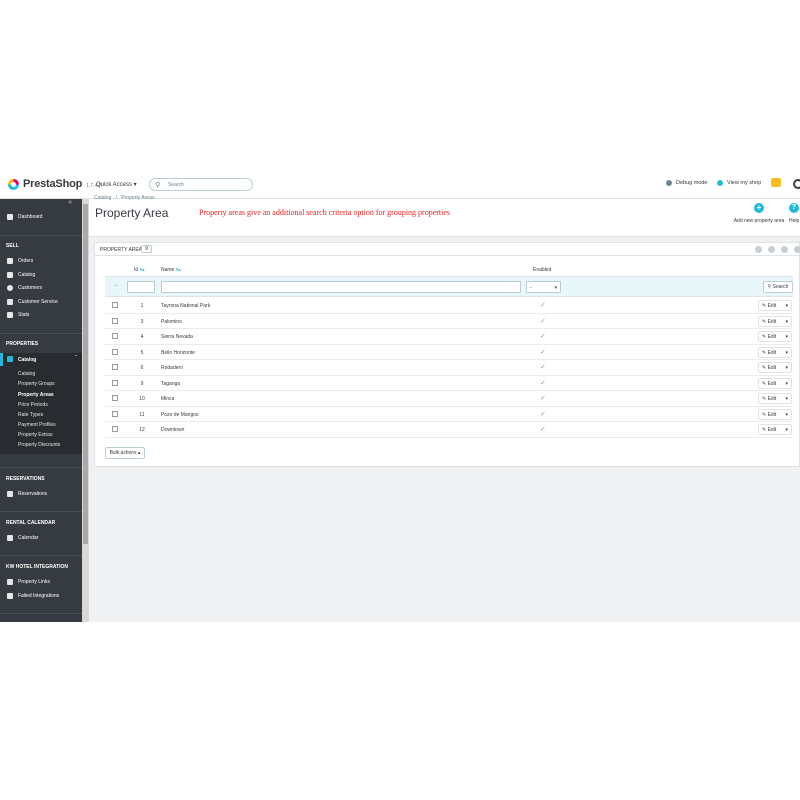  Describe the element at coordinates (341, 287) in the screenshot. I see `filter-name-input` at that location.